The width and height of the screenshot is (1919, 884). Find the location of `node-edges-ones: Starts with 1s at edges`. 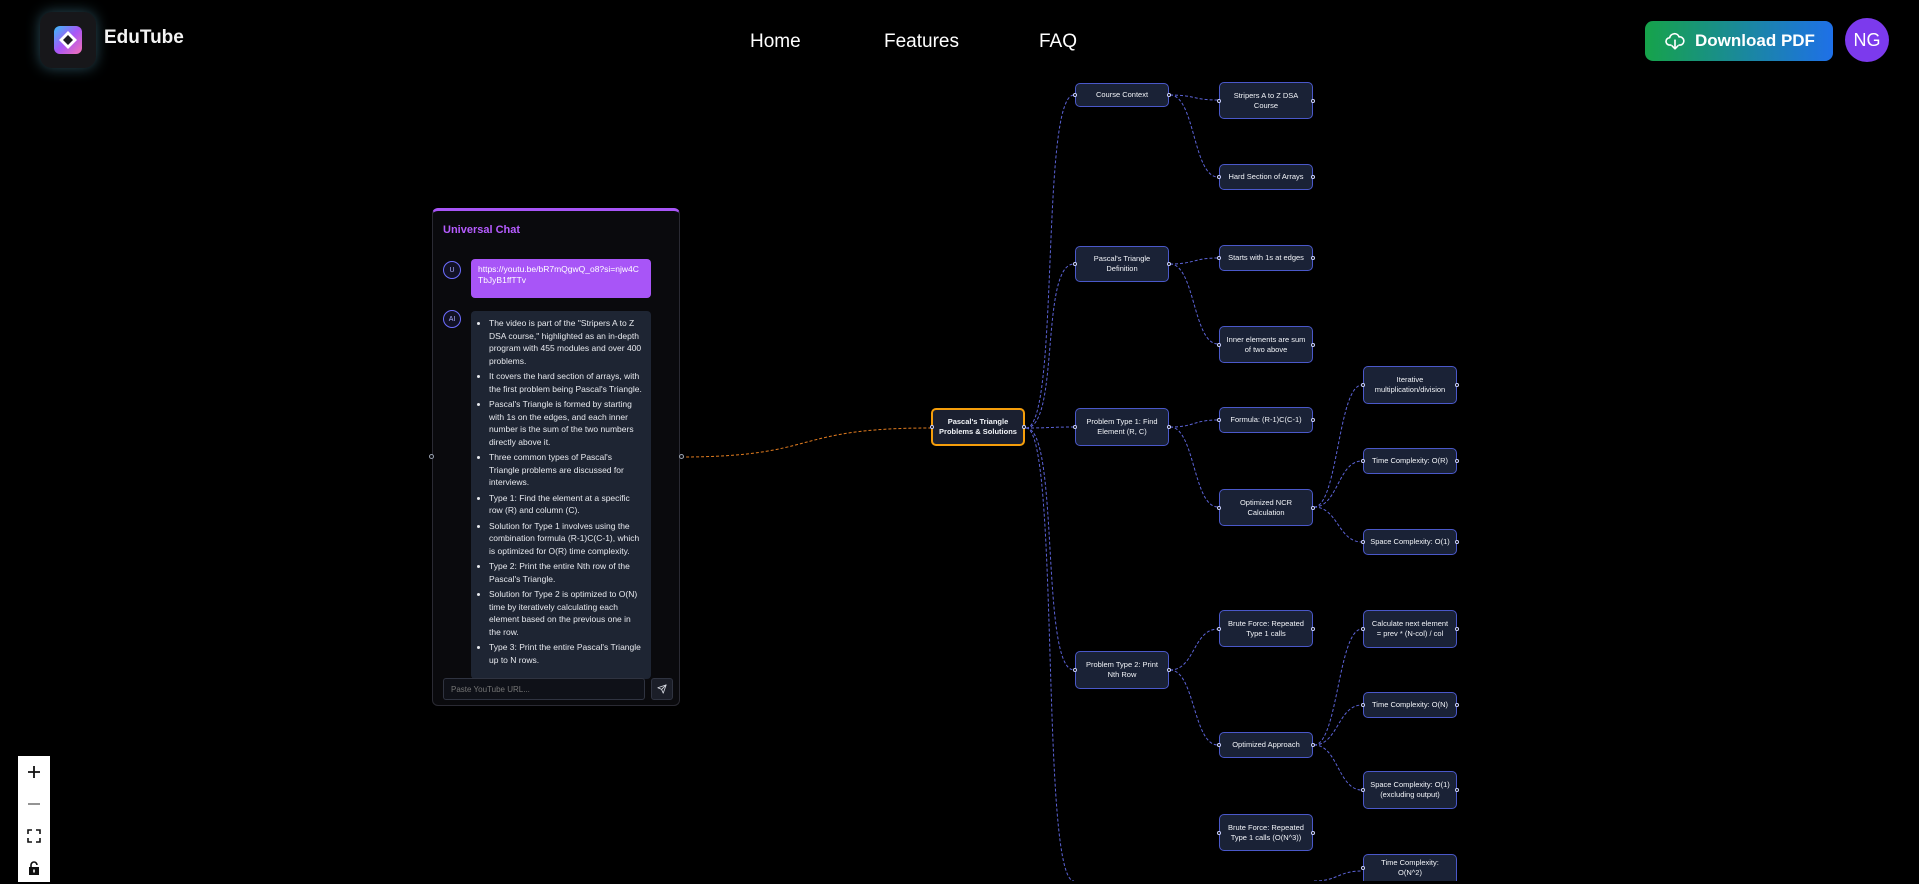

node-edges-ones: Starts with 1s at edges is located at coordinates (1266, 258).